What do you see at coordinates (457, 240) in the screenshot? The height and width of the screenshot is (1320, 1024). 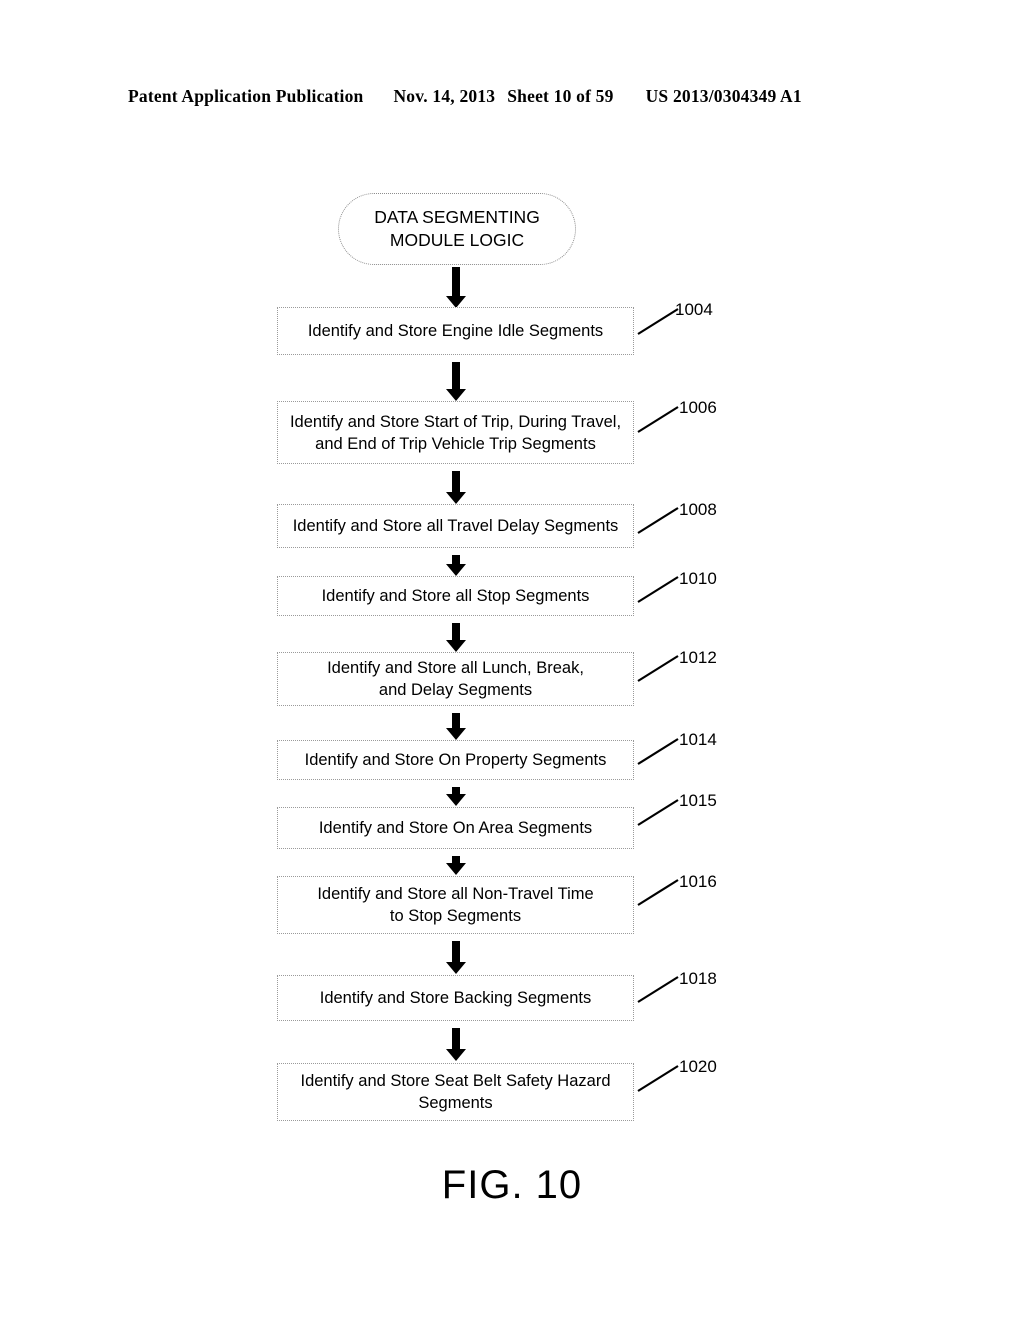 I see `start-node-line-2: MODULE LOGIC` at bounding box center [457, 240].